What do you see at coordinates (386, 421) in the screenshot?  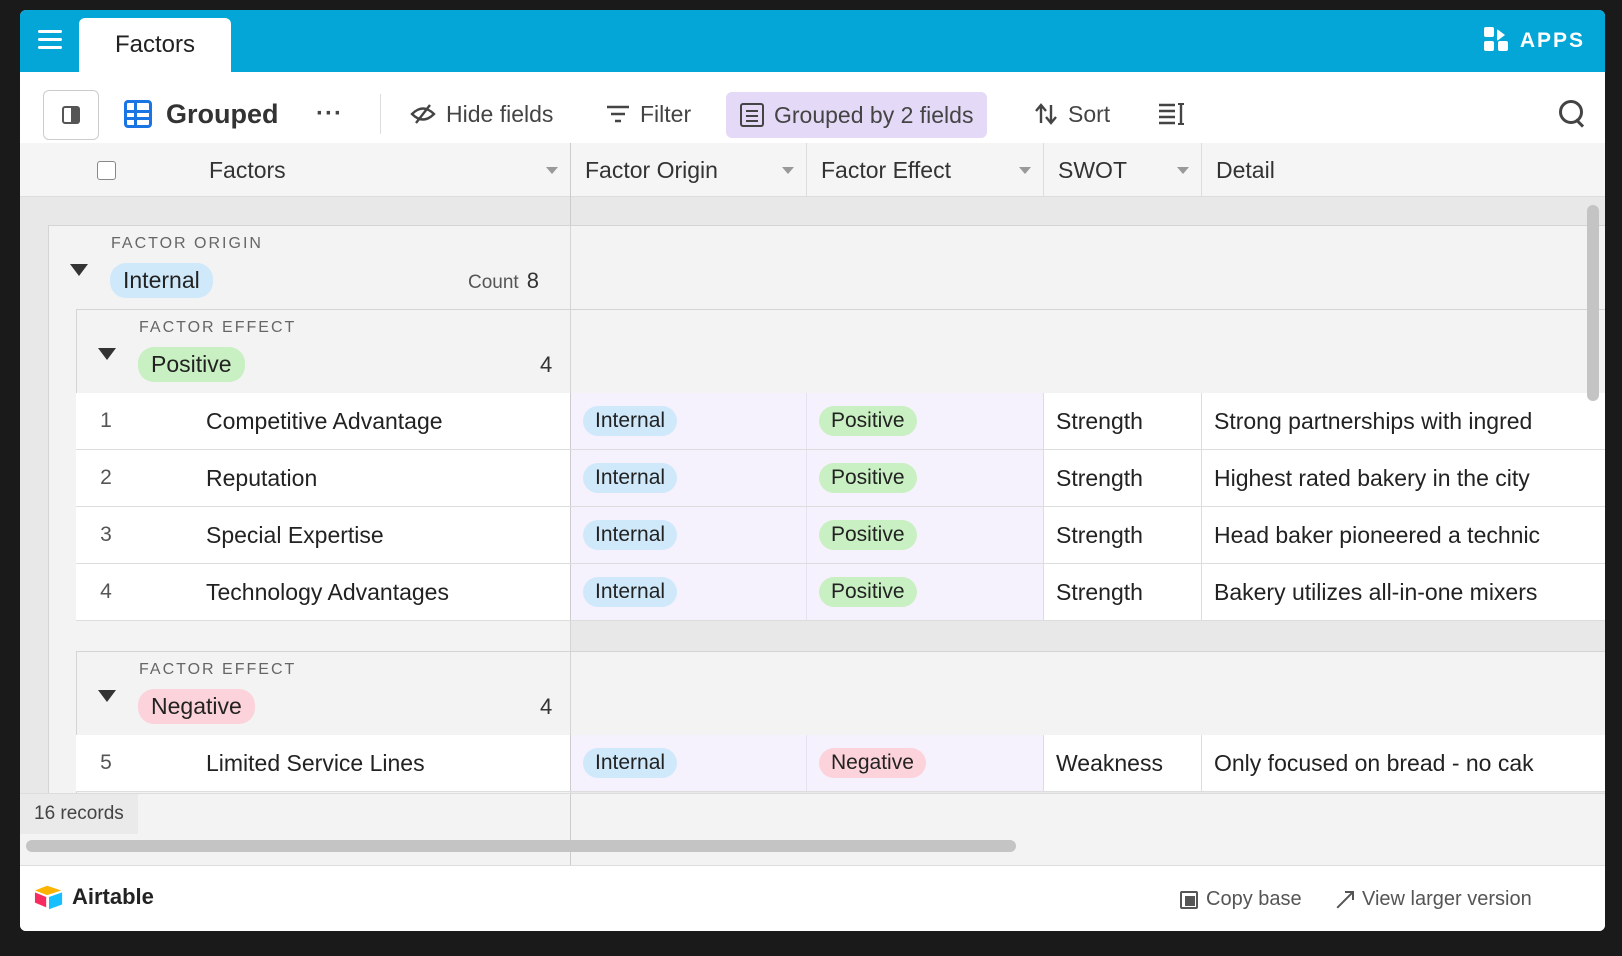 I see `cell-factor: Competitive Advantage` at bounding box center [386, 421].